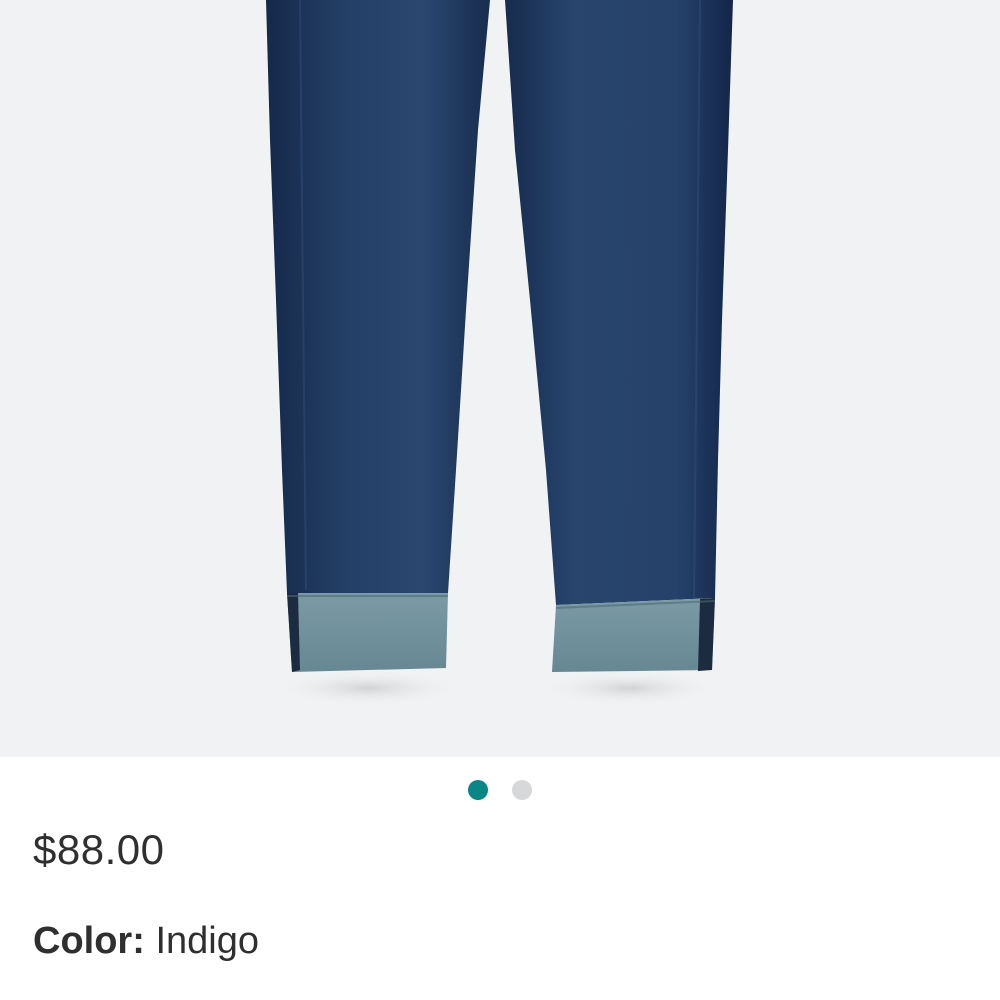  What do you see at coordinates (367, 632) in the screenshot?
I see `left-cuff` at bounding box center [367, 632].